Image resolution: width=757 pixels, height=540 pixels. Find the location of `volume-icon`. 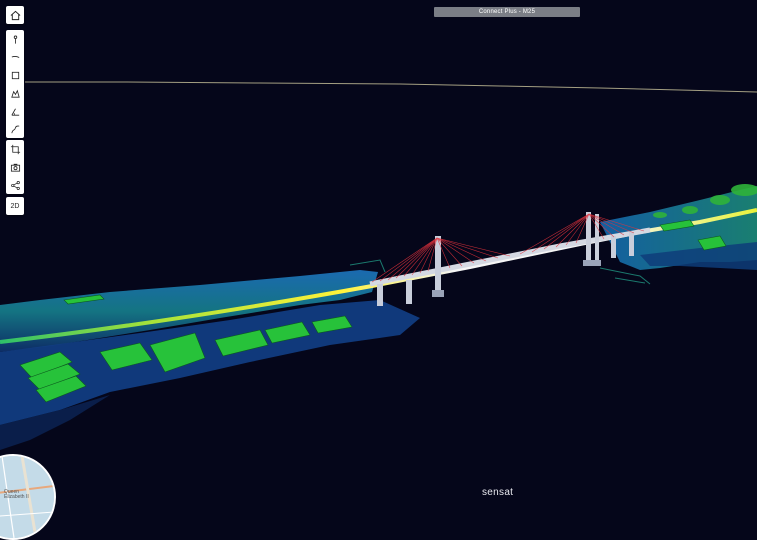

volume-icon is located at coordinates (15, 93).